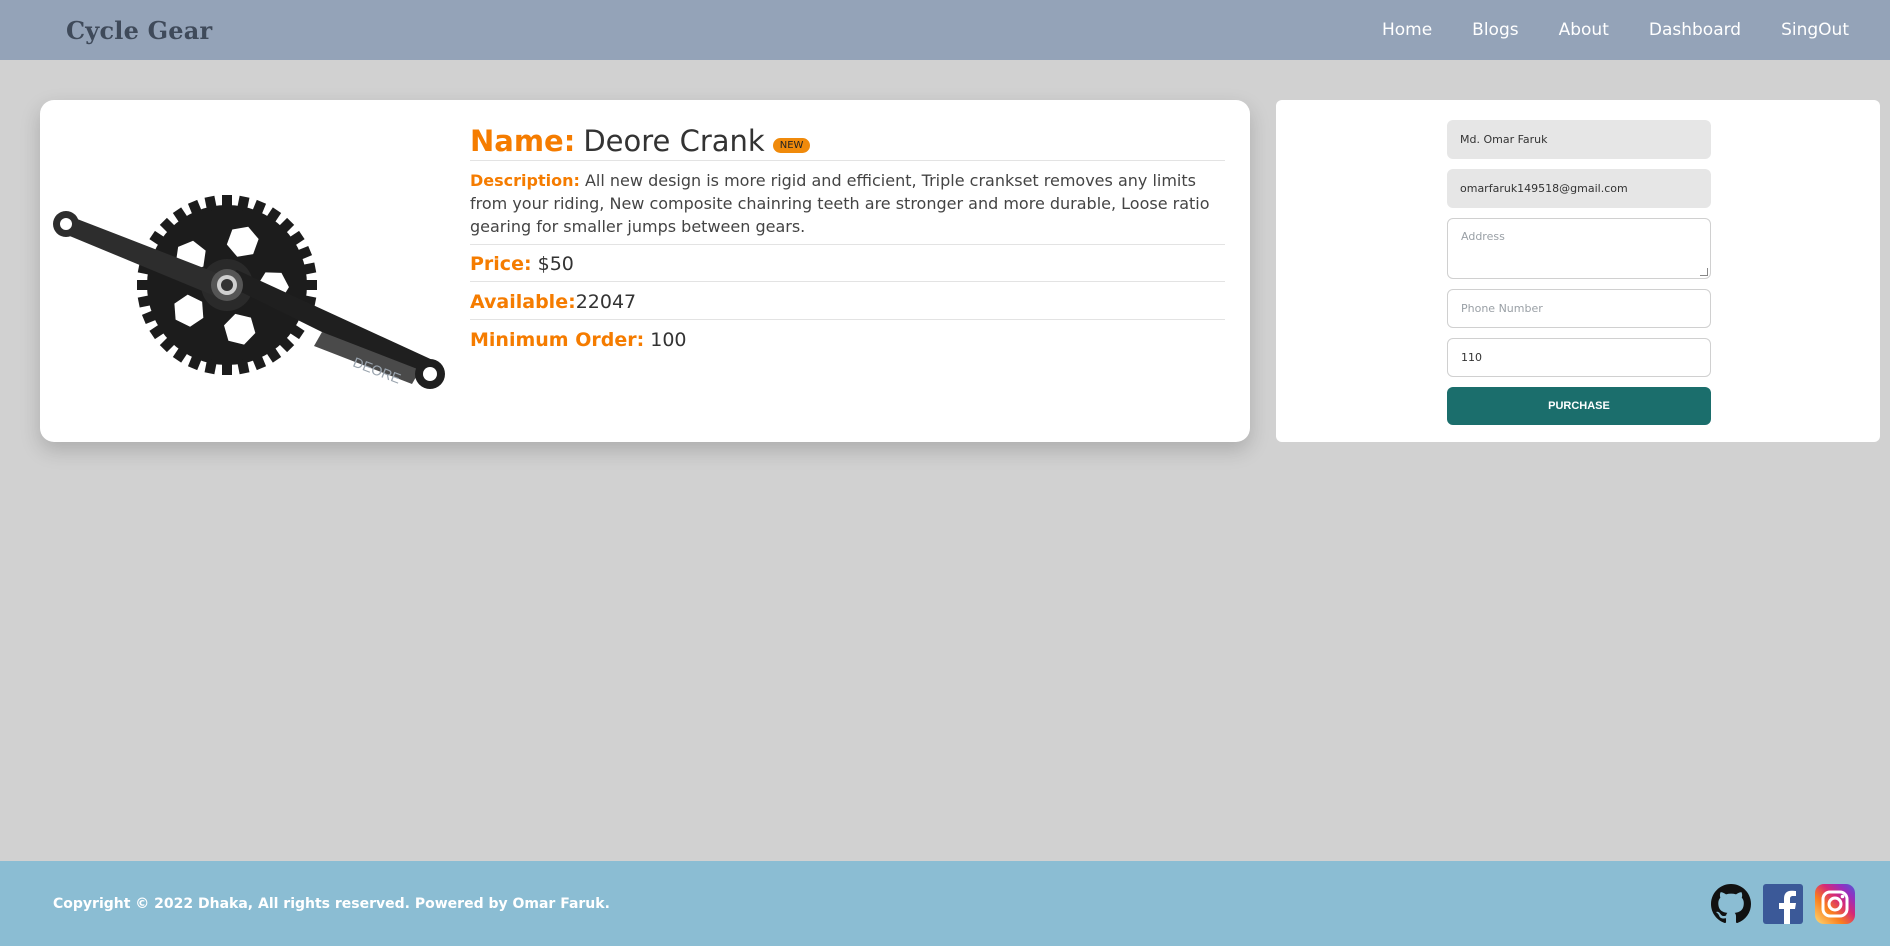 This screenshot has width=1890, height=946. I want to click on name-row: Name: Deore Crank NEW, so click(847, 142).